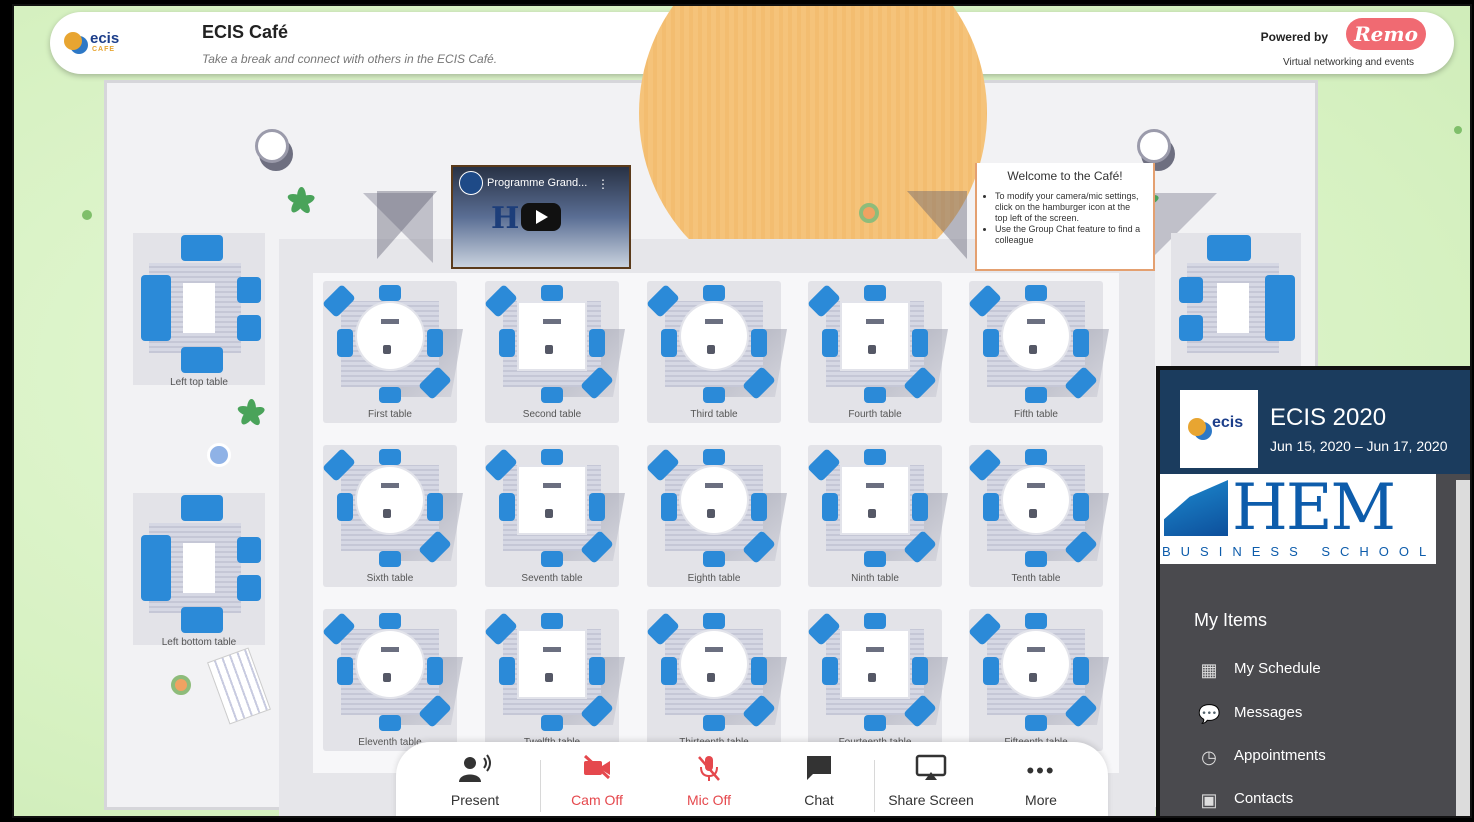 The image size is (1474, 822). I want to click on keypad-icon, so click(239, 686).